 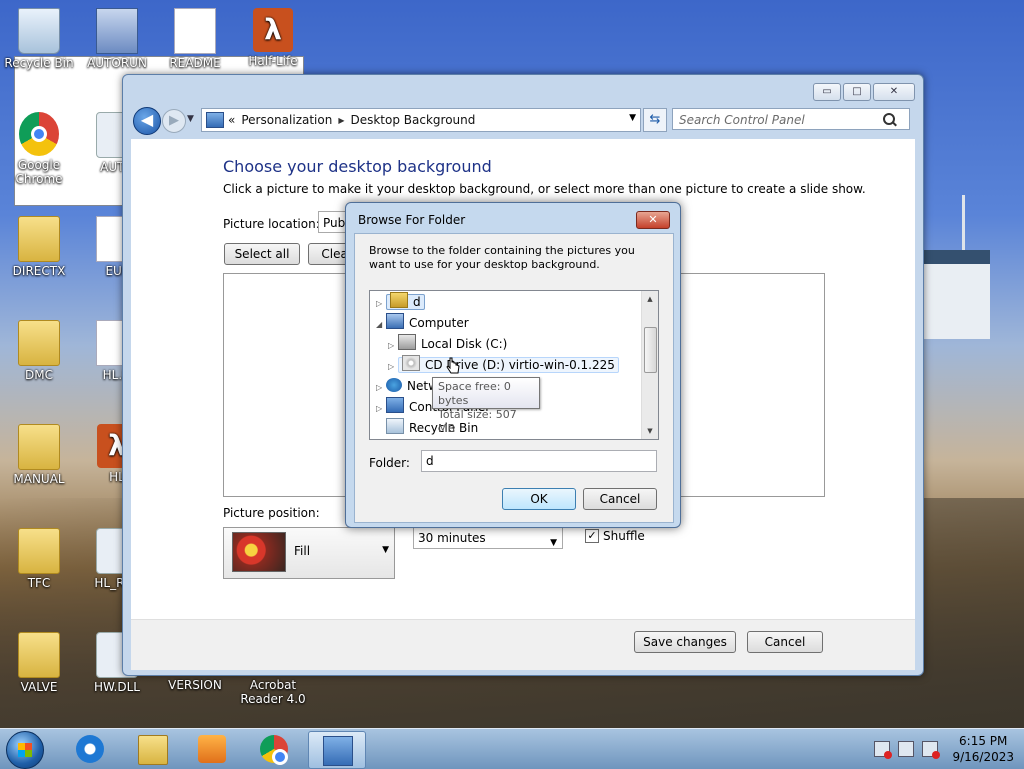 What do you see at coordinates (653, 220) in the screenshot?
I see `dialog-close-button: ✕` at bounding box center [653, 220].